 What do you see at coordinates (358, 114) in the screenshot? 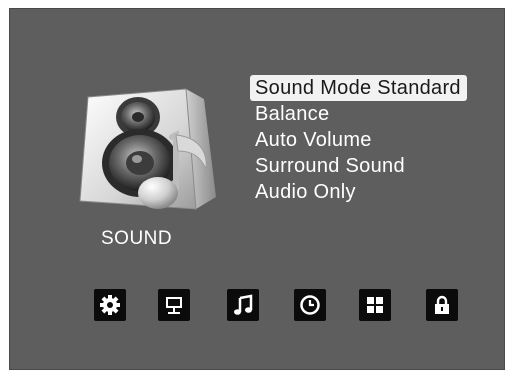
I see `menu-item-balance: Balance` at bounding box center [358, 114].